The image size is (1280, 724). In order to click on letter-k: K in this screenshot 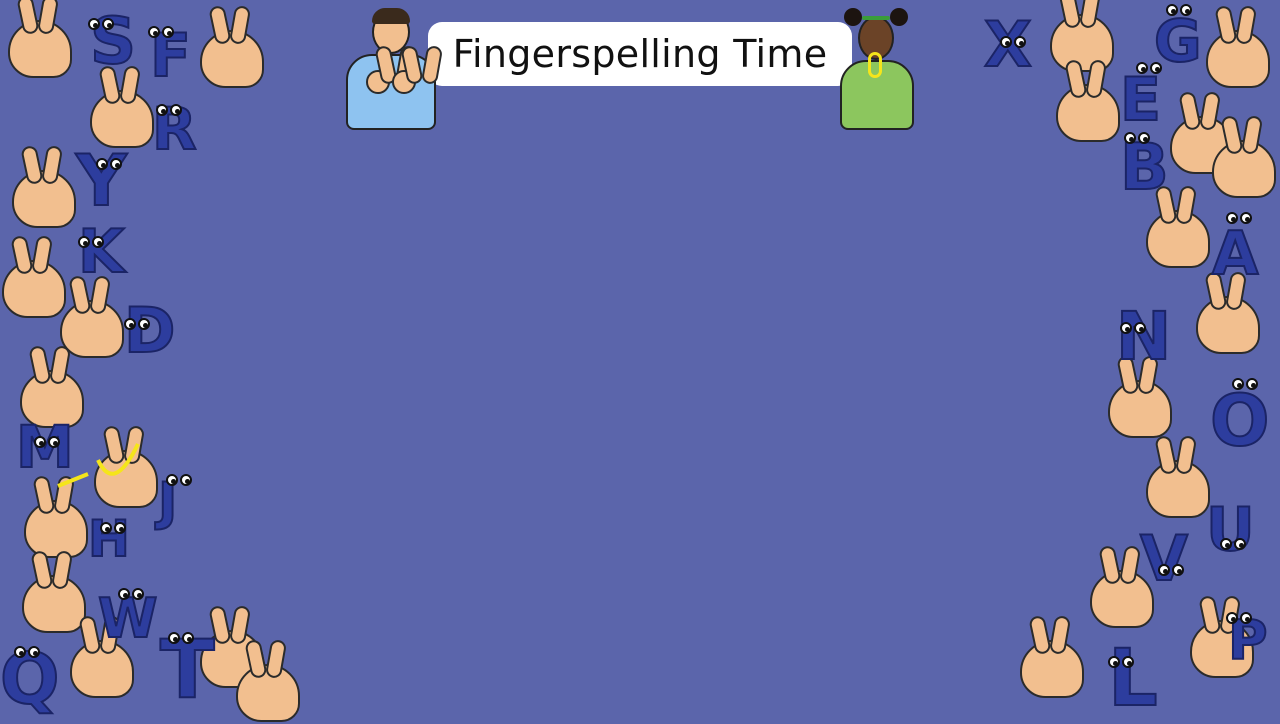, I will do `click(101, 252)`.